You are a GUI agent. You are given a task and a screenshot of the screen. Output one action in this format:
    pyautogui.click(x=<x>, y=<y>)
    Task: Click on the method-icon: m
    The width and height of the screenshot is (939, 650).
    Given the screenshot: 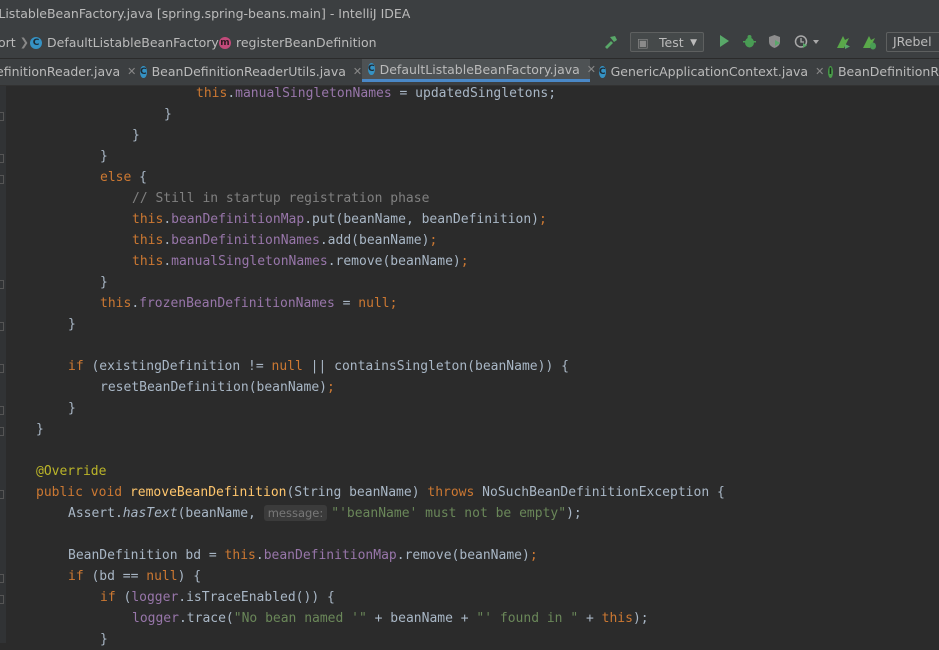 What is the action you would take?
    pyautogui.click(x=225, y=43)
    